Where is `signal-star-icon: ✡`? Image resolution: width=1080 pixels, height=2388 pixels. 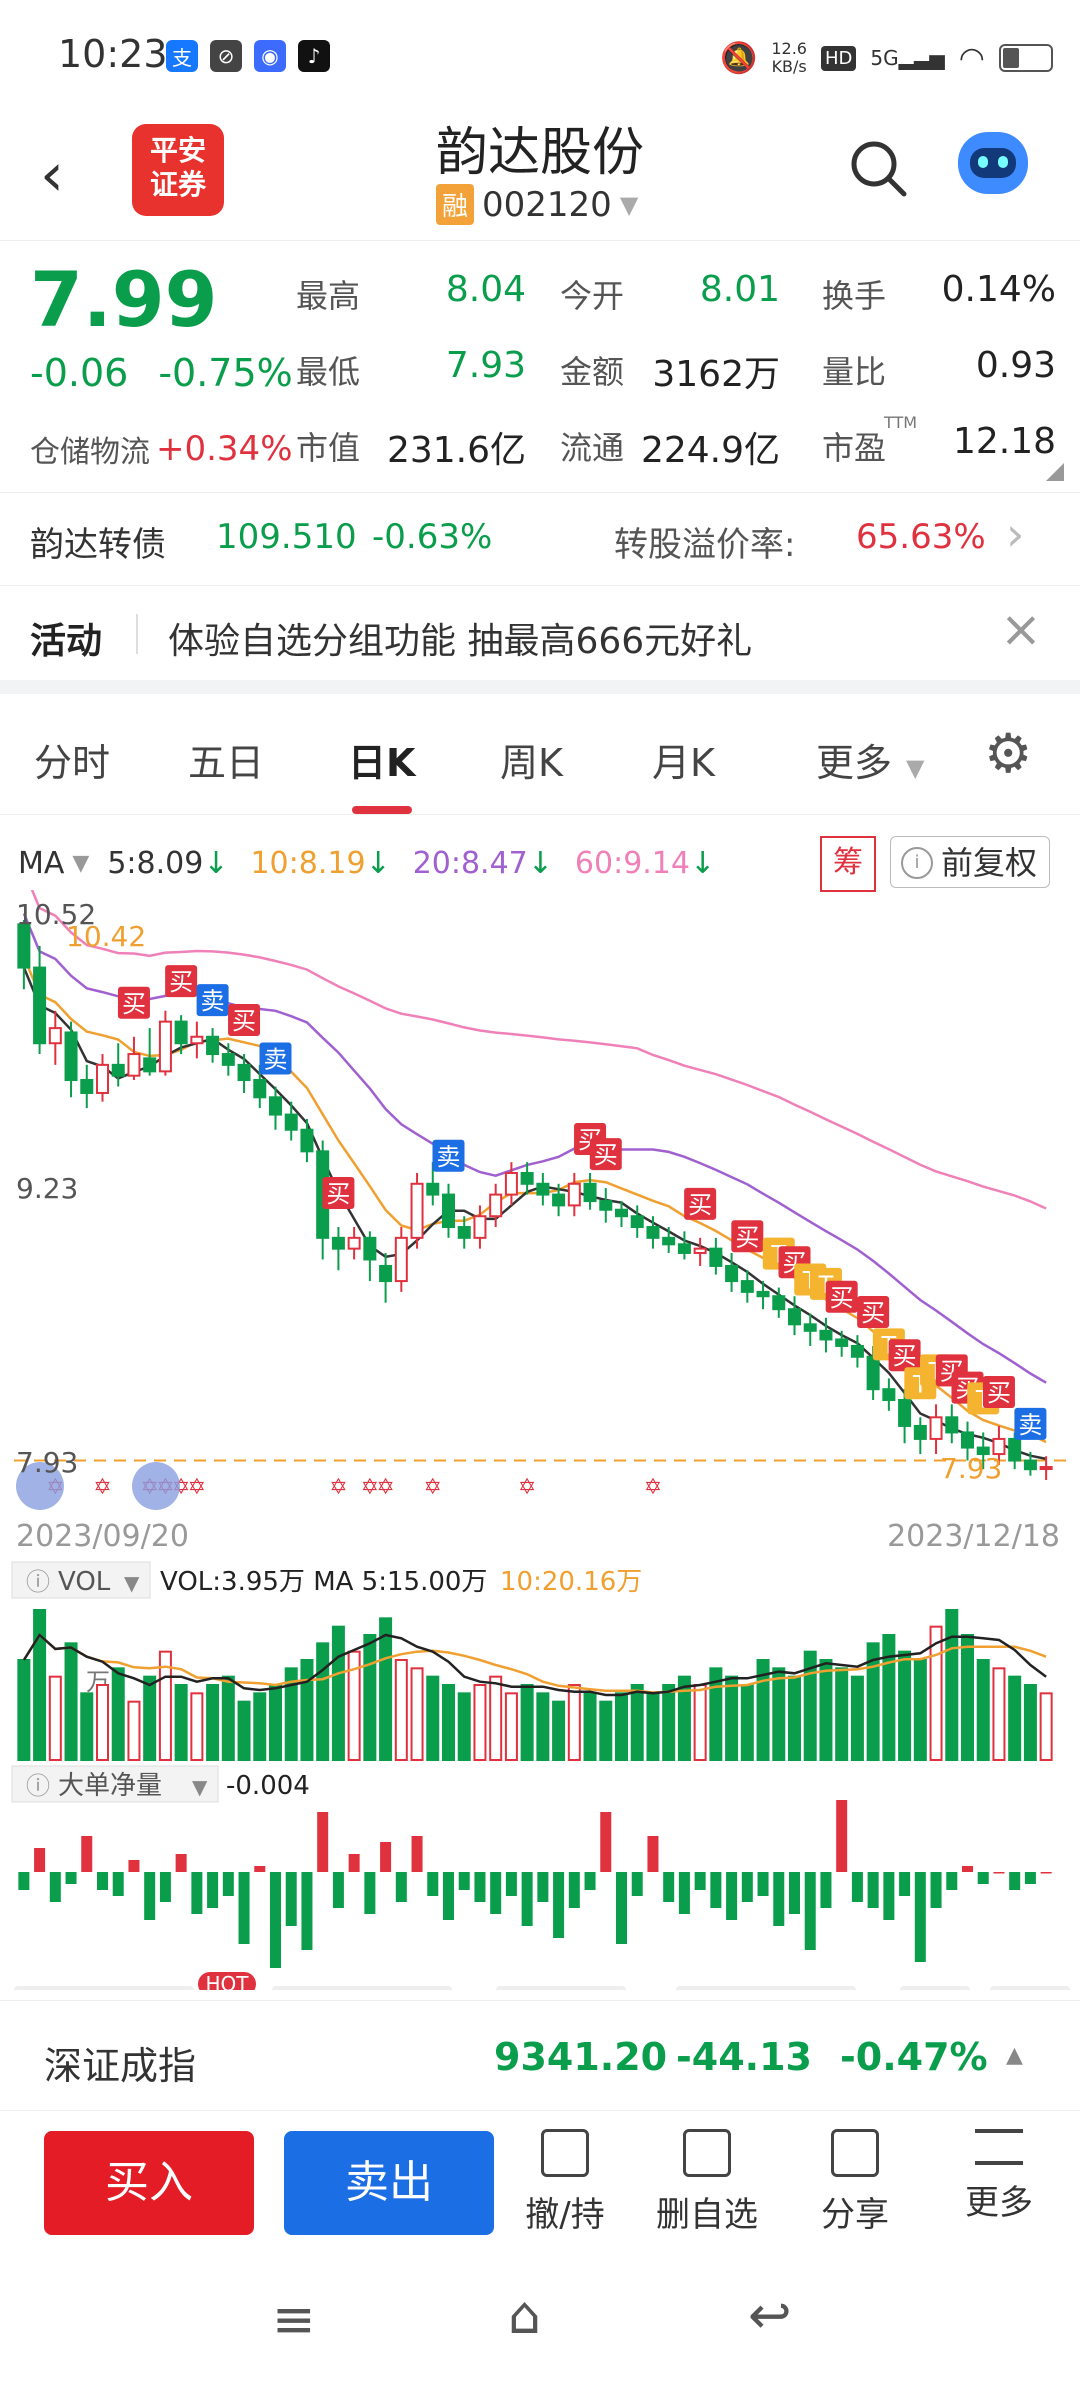 signal-star-icon: ✡ is located at coordinates (385, 1487).